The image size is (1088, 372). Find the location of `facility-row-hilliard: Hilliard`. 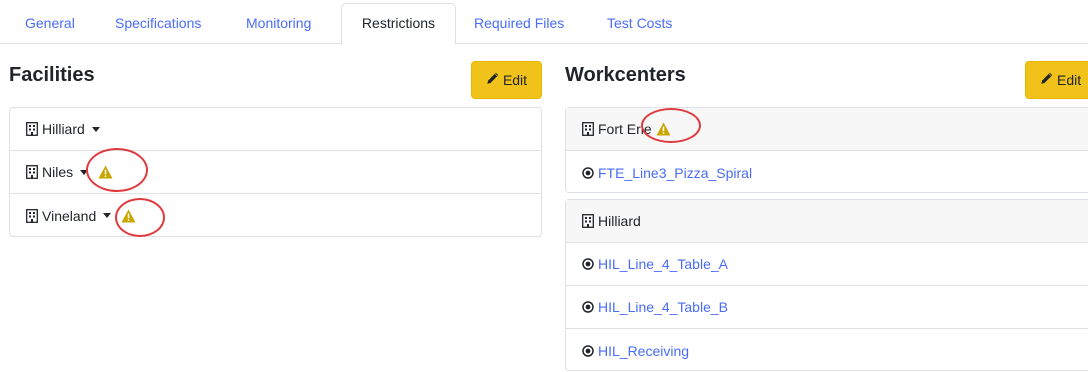

facility-row-hilliard: Hilliard is located at coordinates (275, 129).